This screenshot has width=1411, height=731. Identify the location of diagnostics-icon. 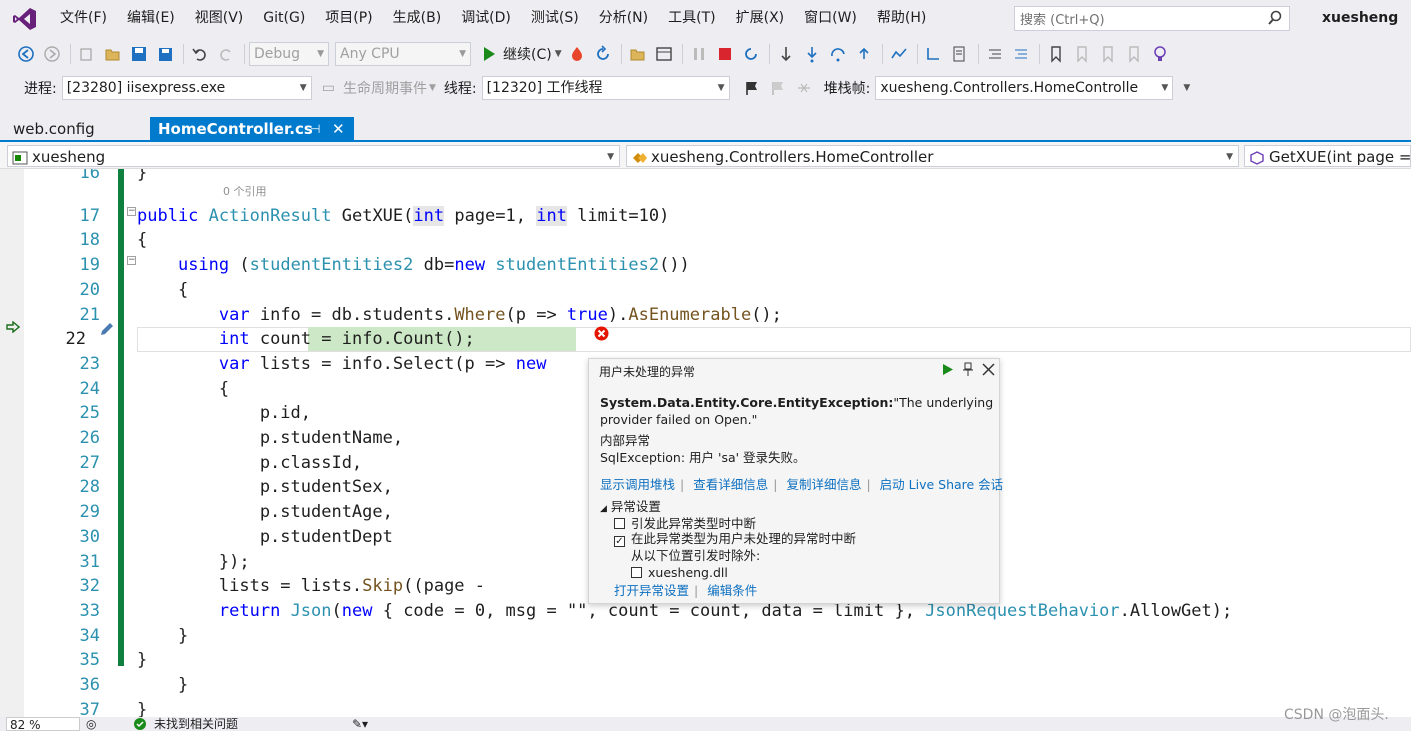
(899, 54).